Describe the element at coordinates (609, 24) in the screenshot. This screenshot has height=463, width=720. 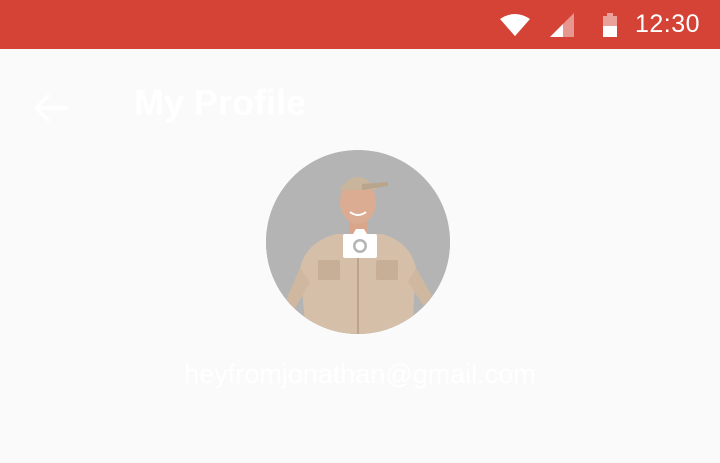
I see `battery-icon` at that location.